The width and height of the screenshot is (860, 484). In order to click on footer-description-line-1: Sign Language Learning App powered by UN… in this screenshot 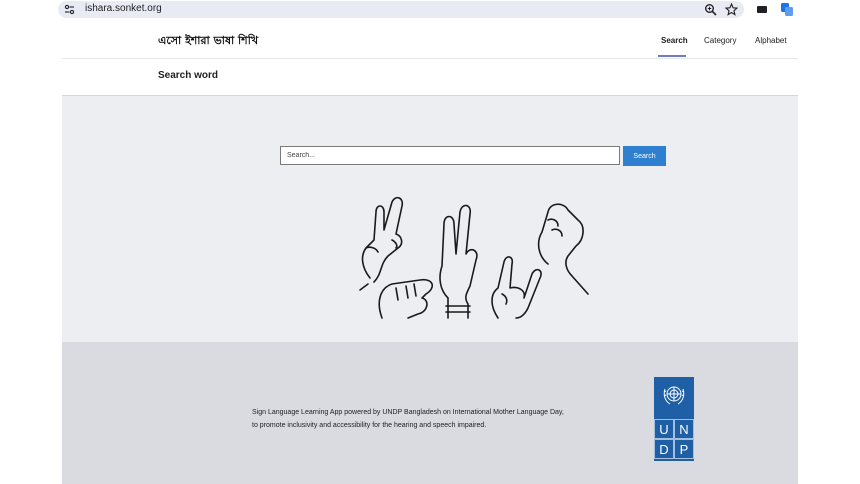, I will do `click(408, 412)`.